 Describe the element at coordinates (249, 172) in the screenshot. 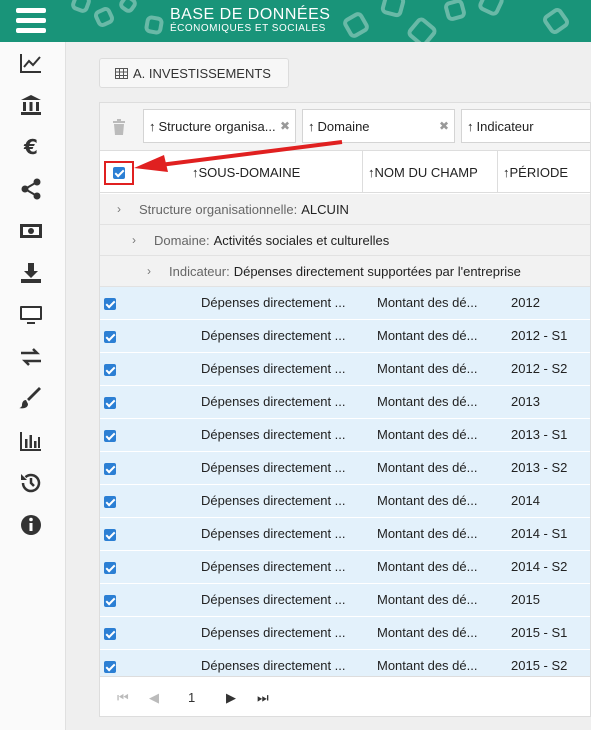

I see `column-label: SOUS-DOMAINE` at that location.